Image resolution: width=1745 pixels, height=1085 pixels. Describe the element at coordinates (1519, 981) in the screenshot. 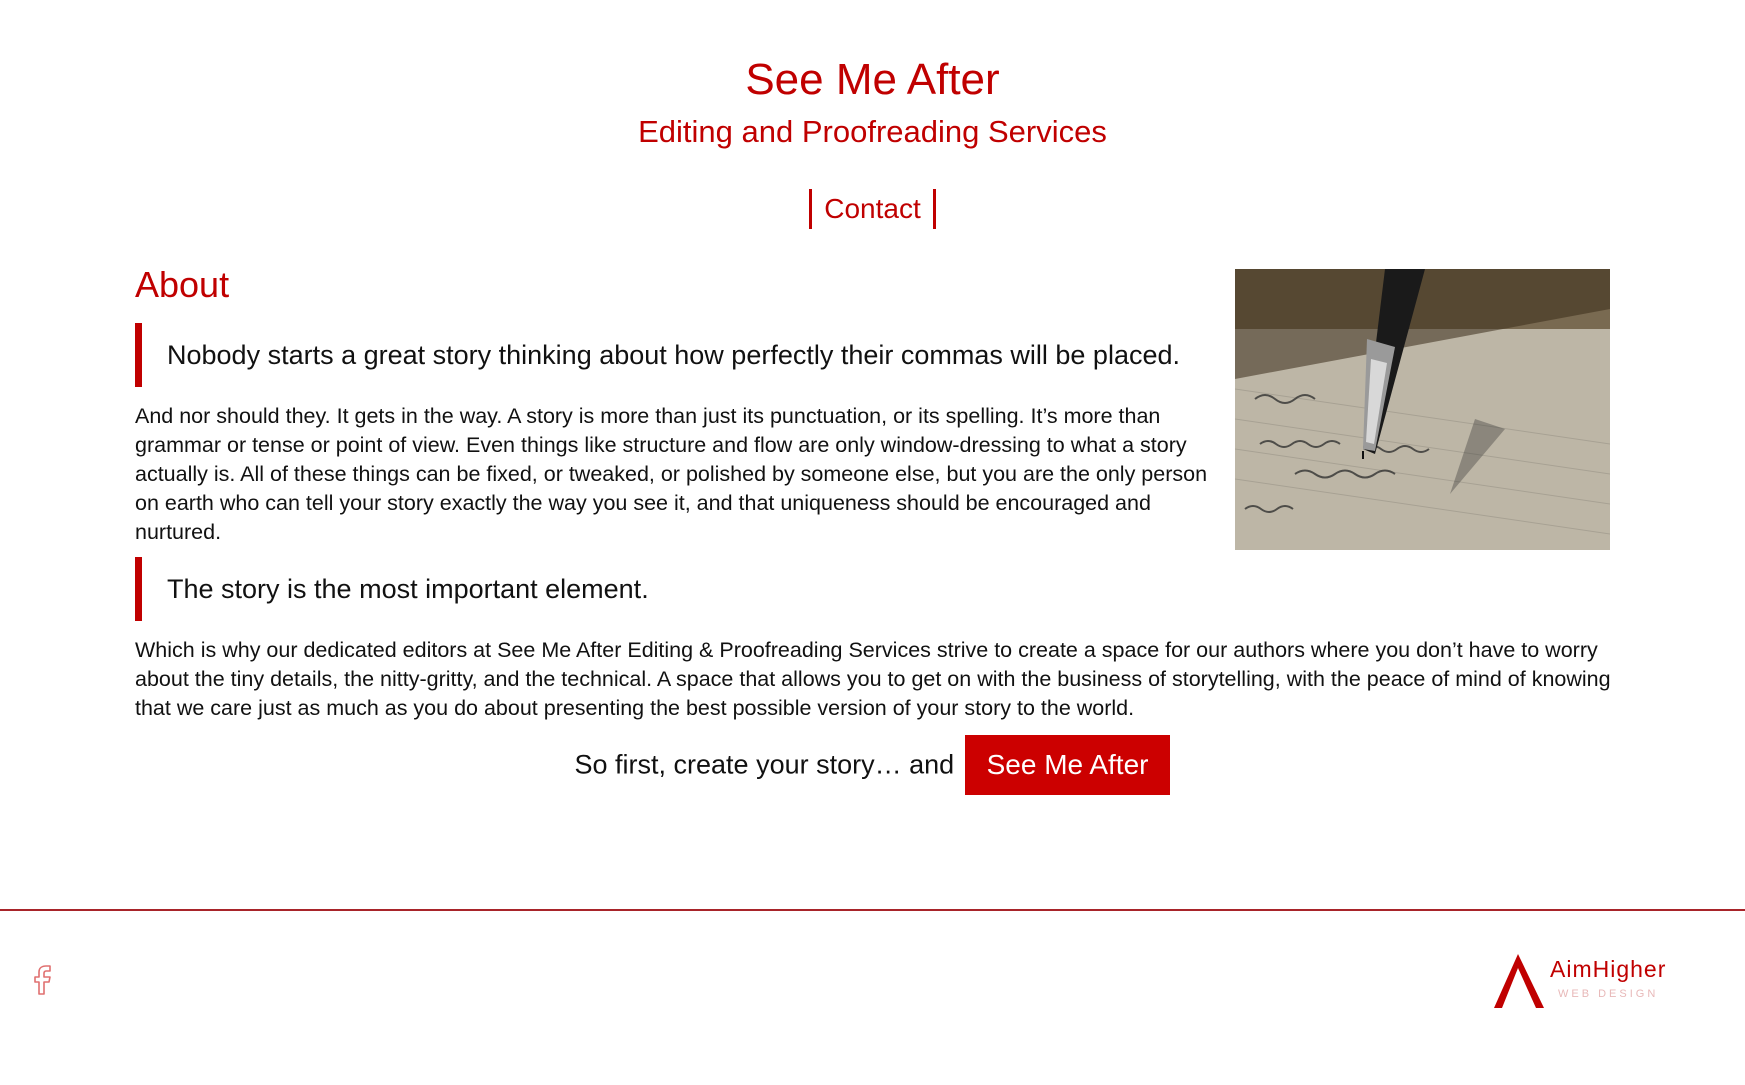

I see `aimhigher-logo-mark` at that location.